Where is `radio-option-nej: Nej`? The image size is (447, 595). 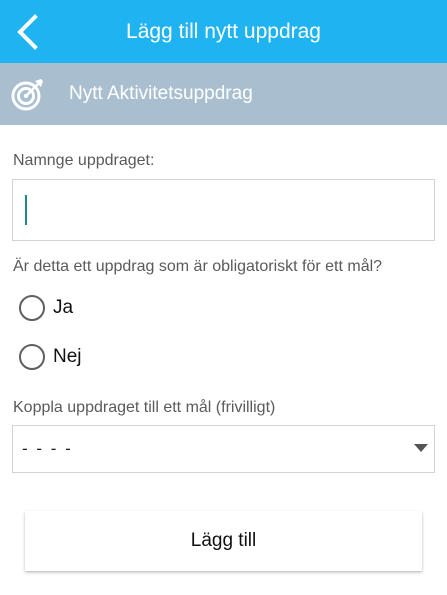
radio-option-nej: Nej is located at coordinates (50, 357).